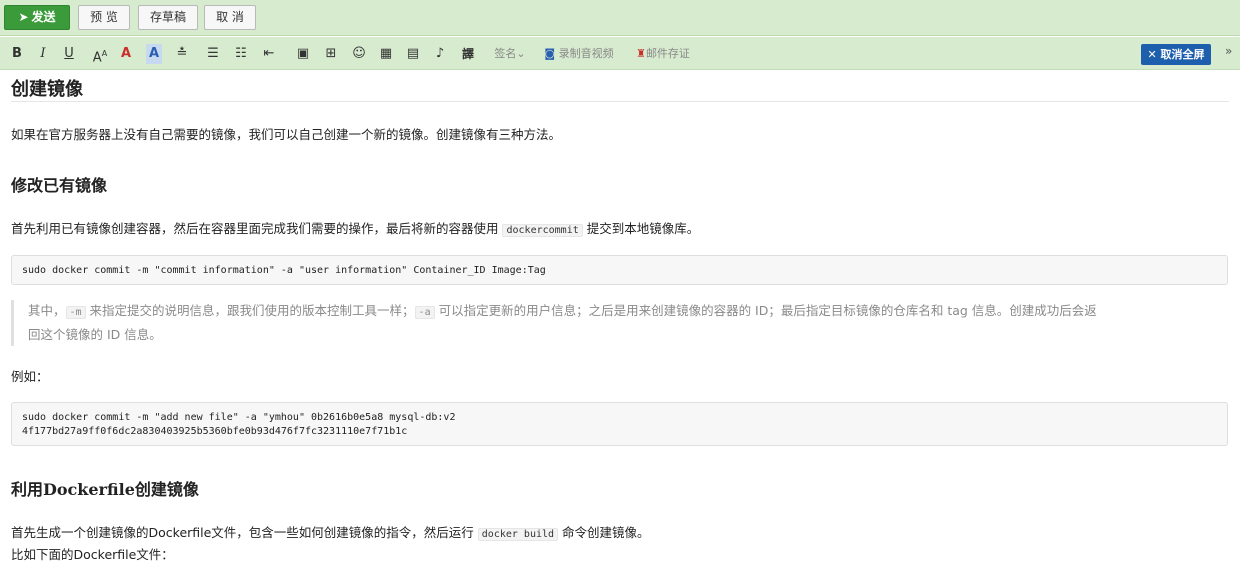 Image resolution: width=1240 pixels, height=582 pixels. Describe the element at coordinates (230, 17) in the screenshot. I see `cancel-button: 取 消` at that location.